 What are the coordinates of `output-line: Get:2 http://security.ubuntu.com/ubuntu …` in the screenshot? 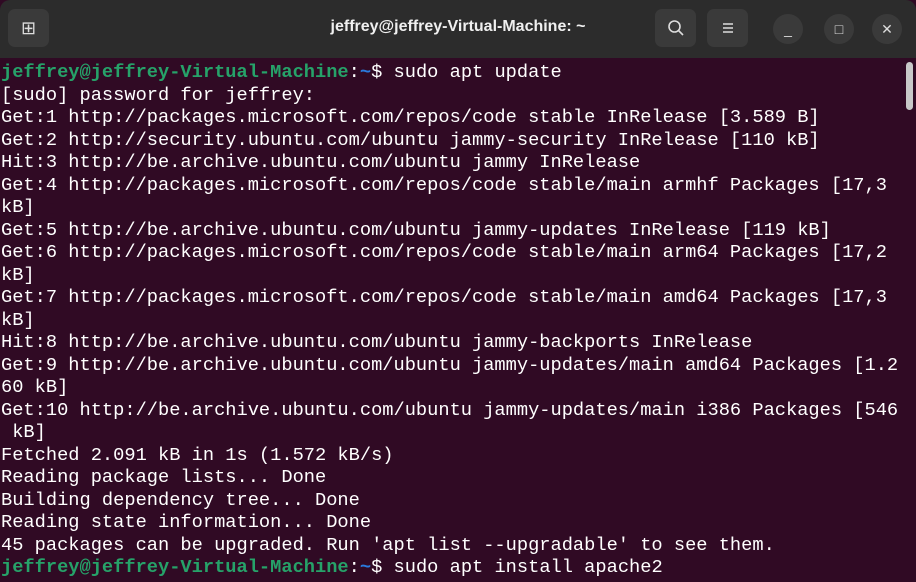 It's located at (410, 139).